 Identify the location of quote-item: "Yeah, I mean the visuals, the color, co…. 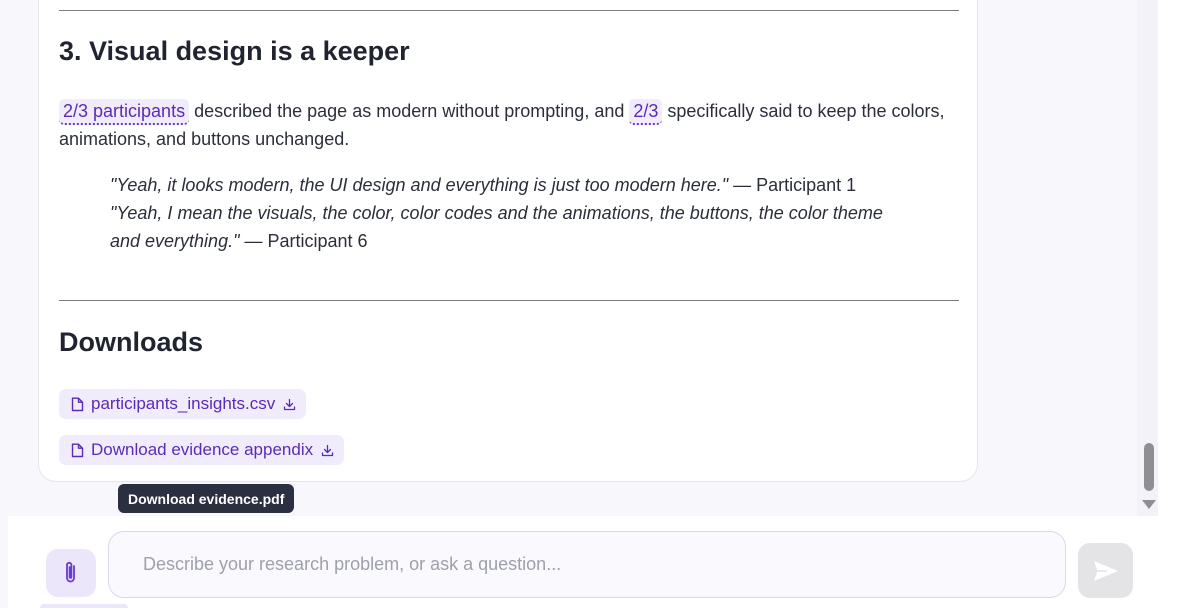
(510, 227).